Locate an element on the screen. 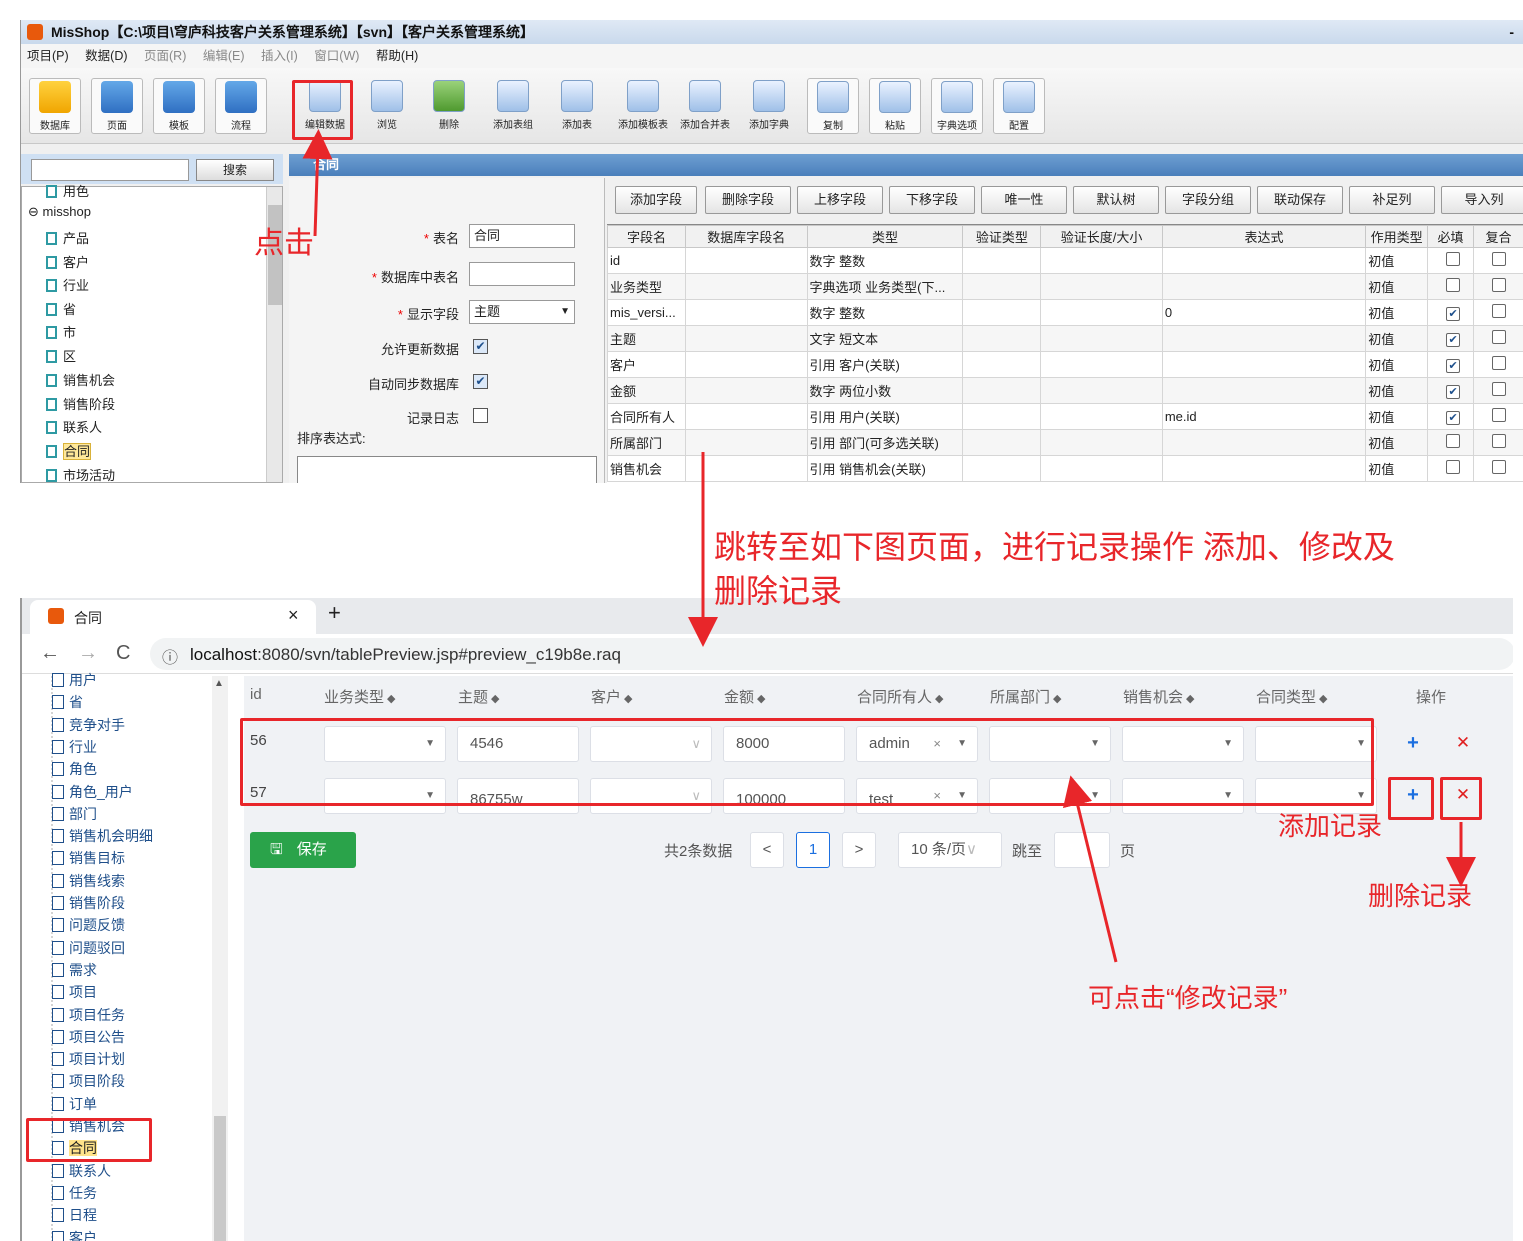 This screenshot has height=1241, width=1523. pager-prev-button: < is located at coordinates (767, 850).